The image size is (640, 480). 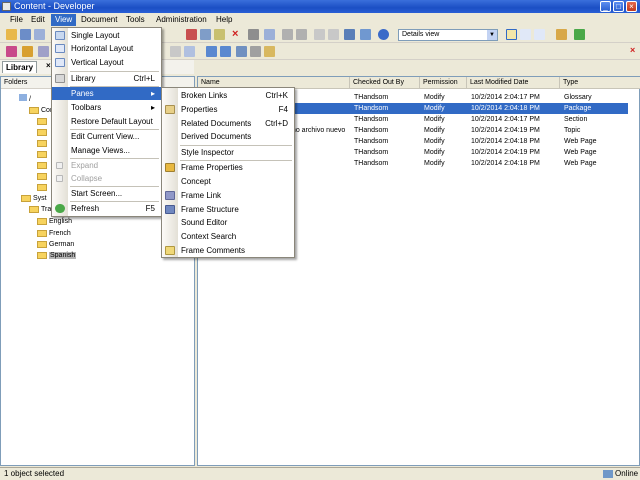 What do you see at coordinates (228, 109) in the screenshot?
I see `menu-item-properties: Properties F4` at bounding box center [228, 109].